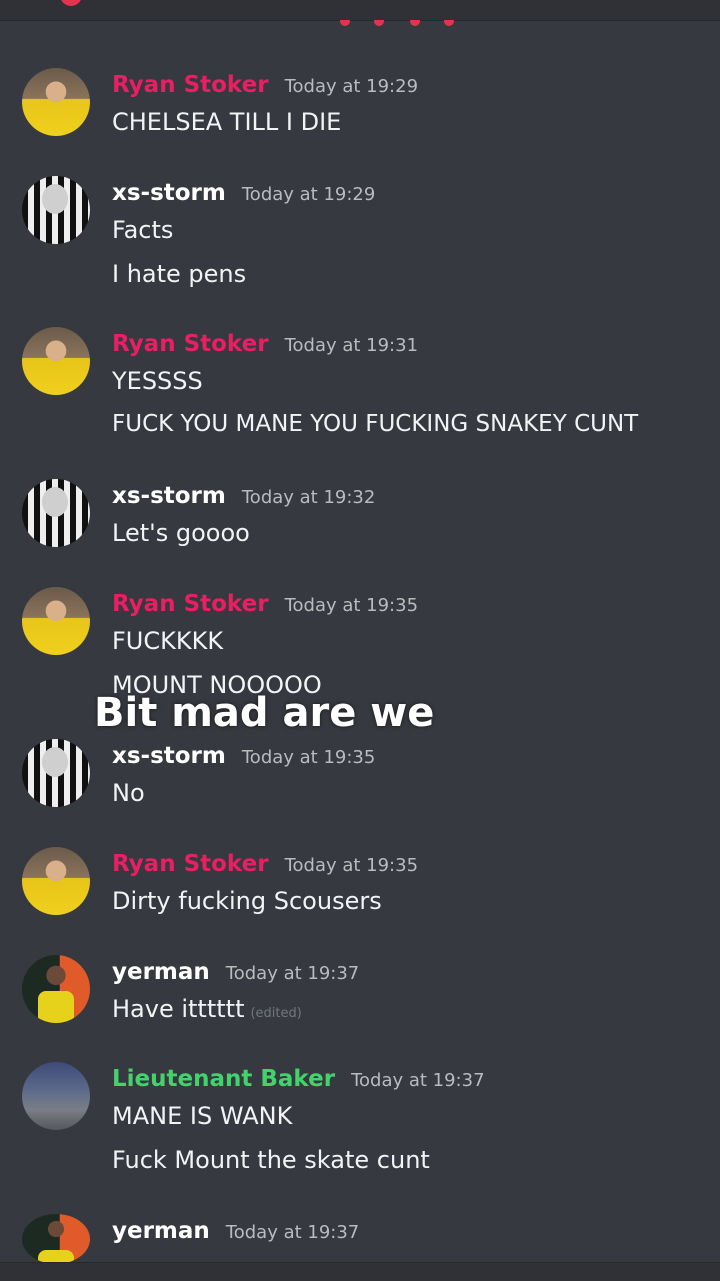  What do you see at coordinates (351, 345) in the screenshot?
I see `timestamp: Today at 19:31` at bounding box center [351, 345].